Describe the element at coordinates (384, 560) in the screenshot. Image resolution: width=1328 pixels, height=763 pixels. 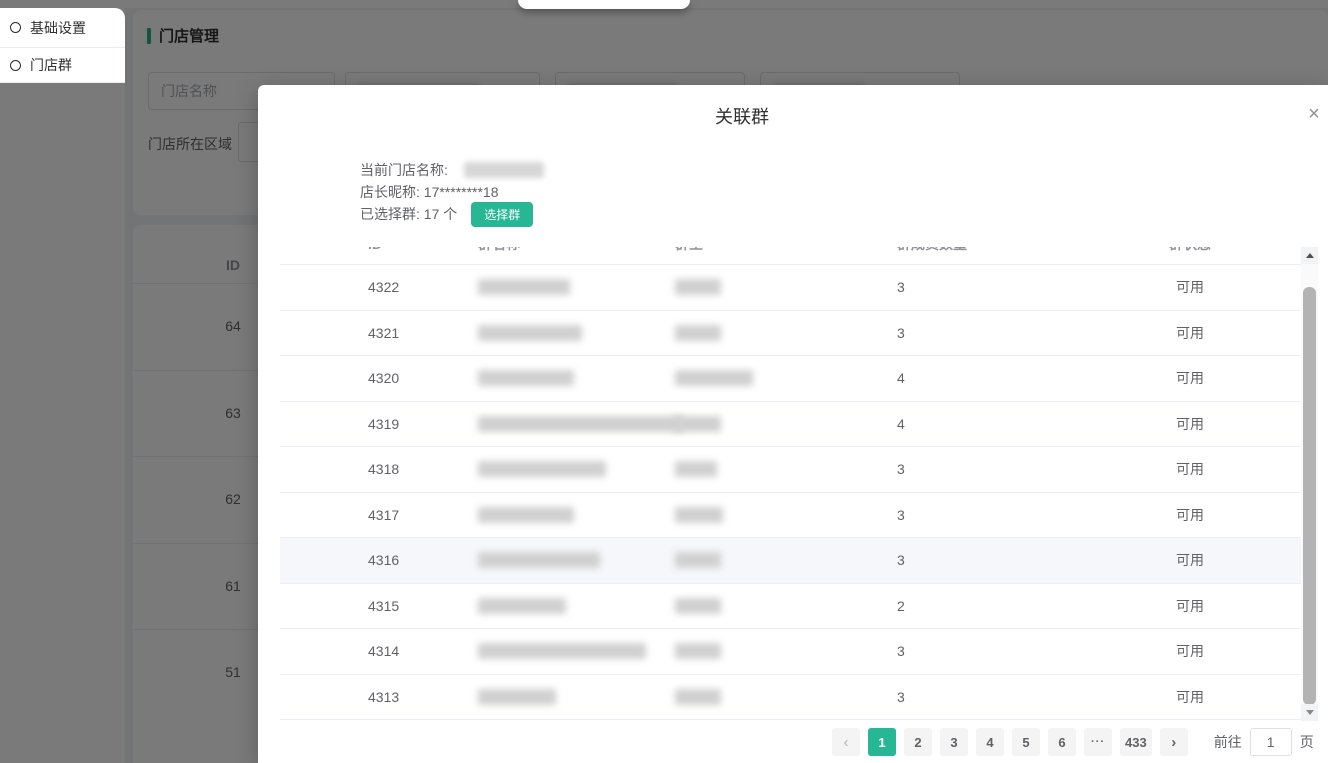
I see `cell-group-id: 4316` at that location.